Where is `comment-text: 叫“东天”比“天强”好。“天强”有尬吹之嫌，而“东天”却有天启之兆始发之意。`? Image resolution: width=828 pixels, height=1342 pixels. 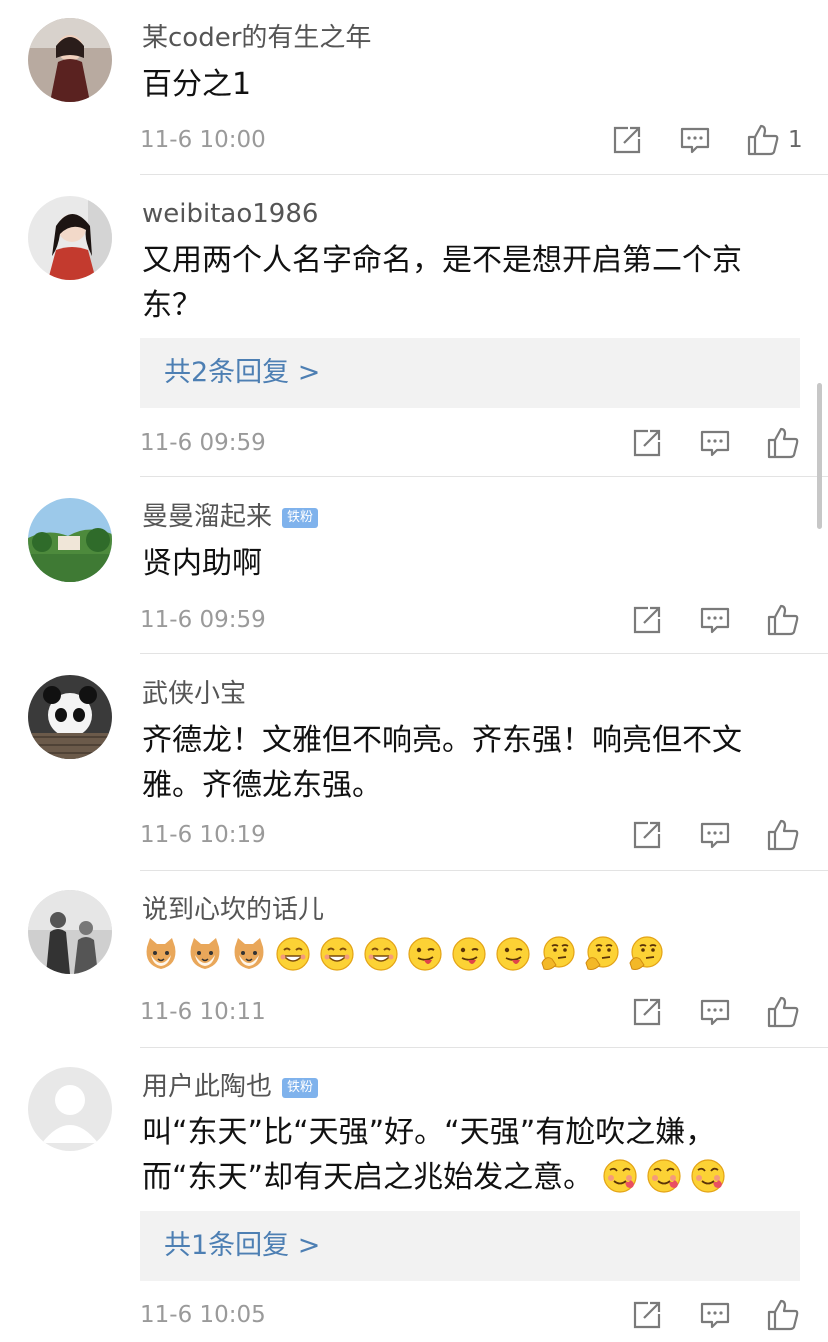
comment-text: 叫“东天”比“天强”好。“天强”有尬吹之嫌，而“东天”却有天启之兆始发之意。 is located at coordinates (457, 1155).